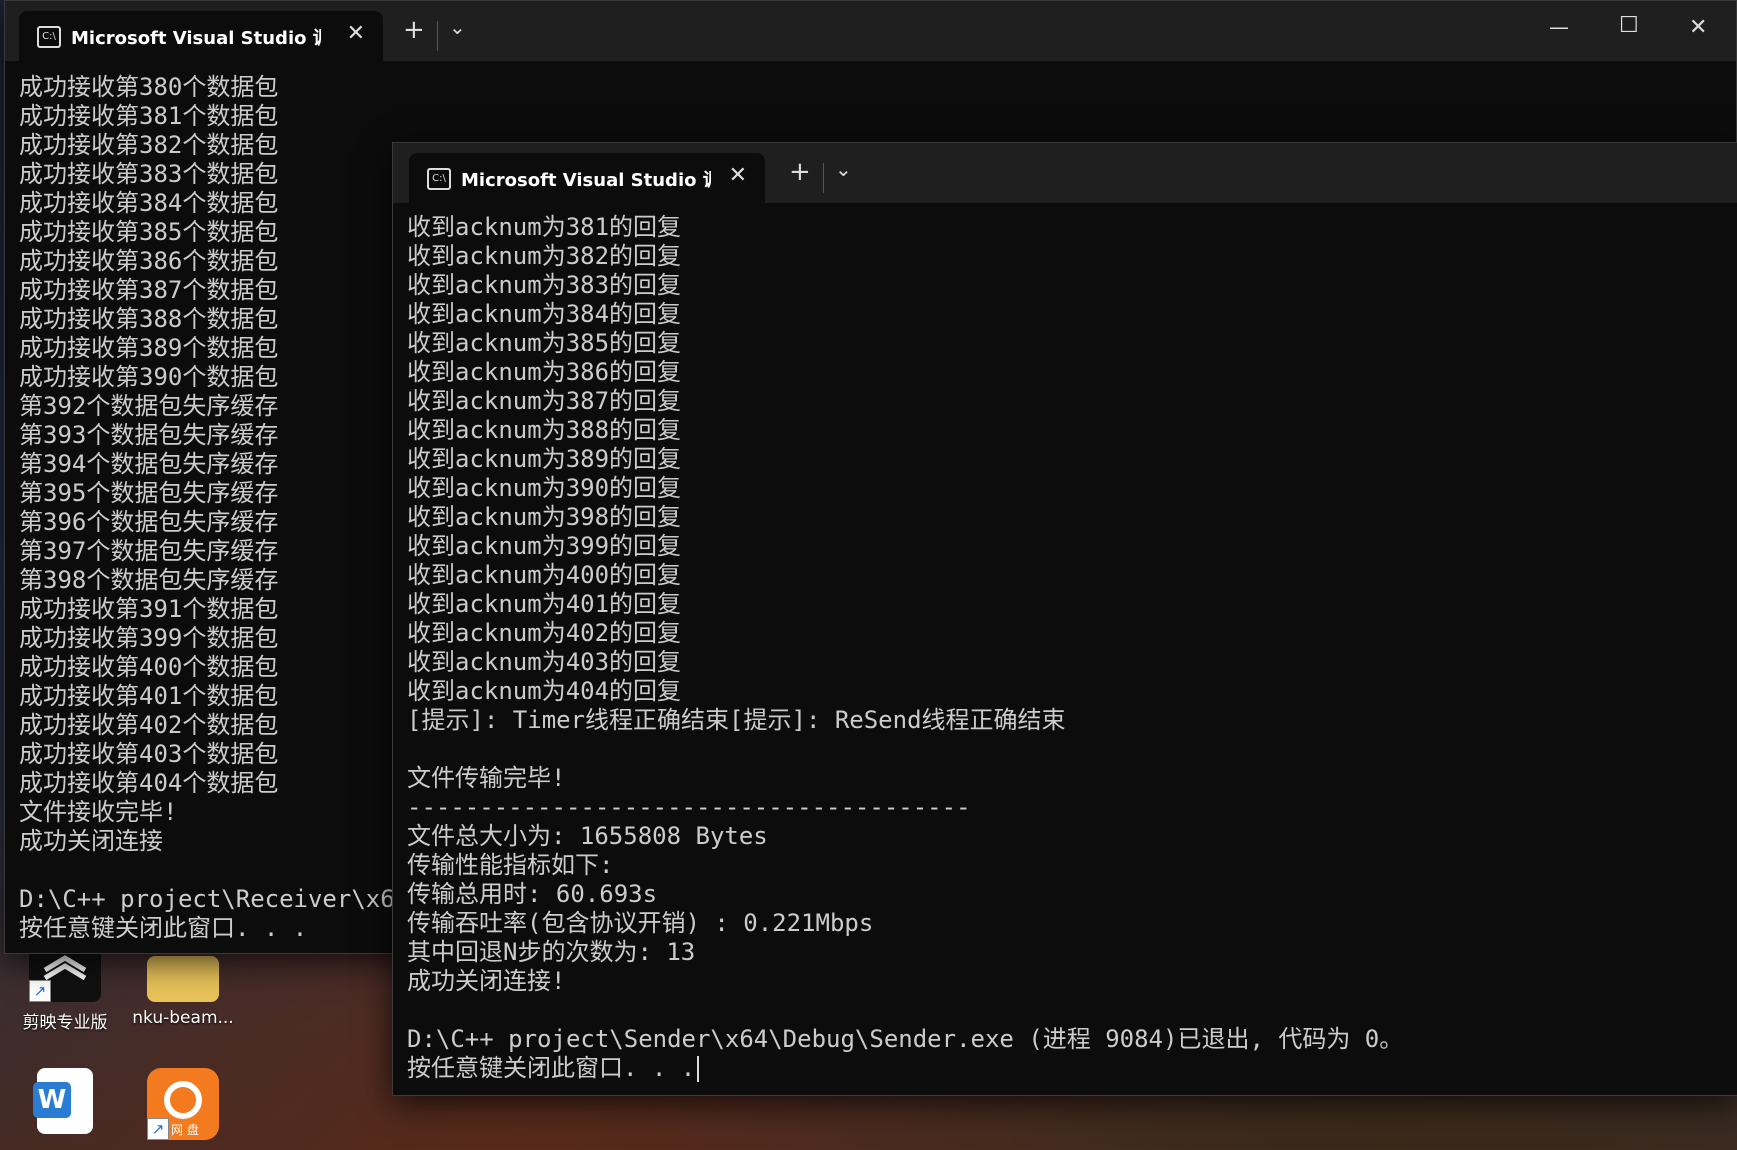  What do you see at coordinates (544, 401) in the screenshot?
I see `console-line: 收到acknum为387的回复` at bounding box center [544, 401].